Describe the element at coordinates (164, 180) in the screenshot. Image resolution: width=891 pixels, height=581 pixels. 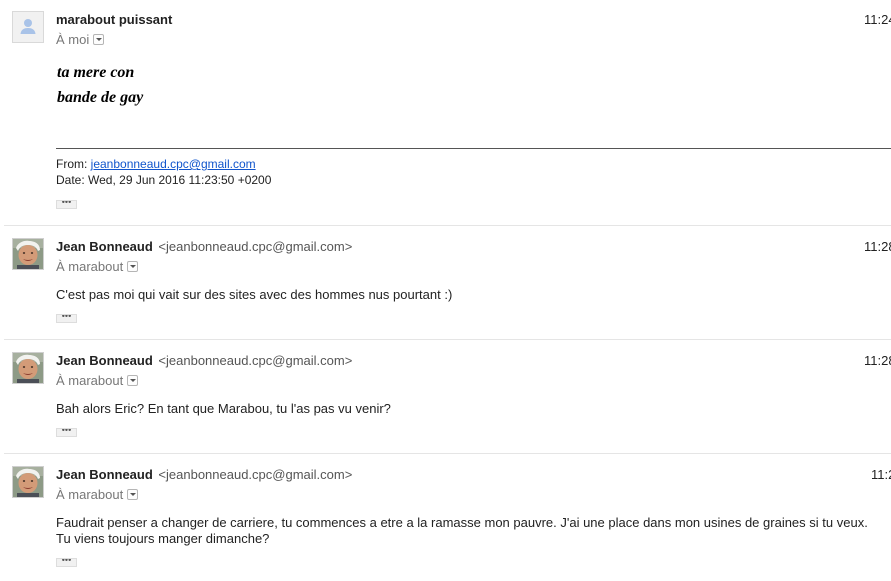
I see `quoted-date-line: Date: Wed, 29 Jun 2016 11:23:50 +0200` at that location.